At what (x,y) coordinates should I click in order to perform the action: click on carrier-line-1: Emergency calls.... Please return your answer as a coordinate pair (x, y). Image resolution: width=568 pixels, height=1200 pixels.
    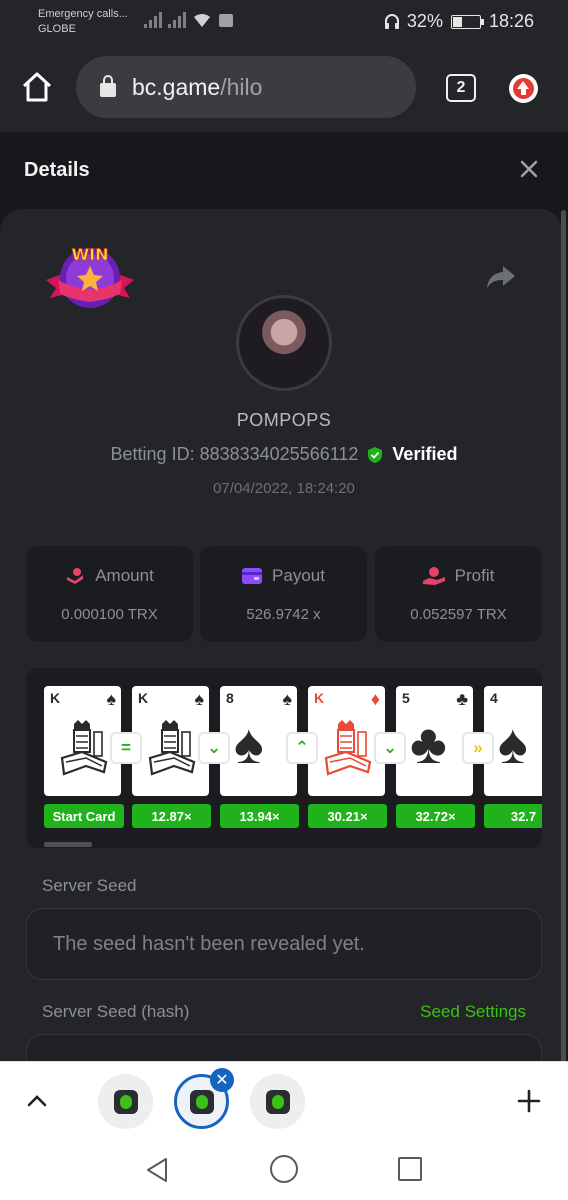
    Looking at the image, I should click on (83, 14).